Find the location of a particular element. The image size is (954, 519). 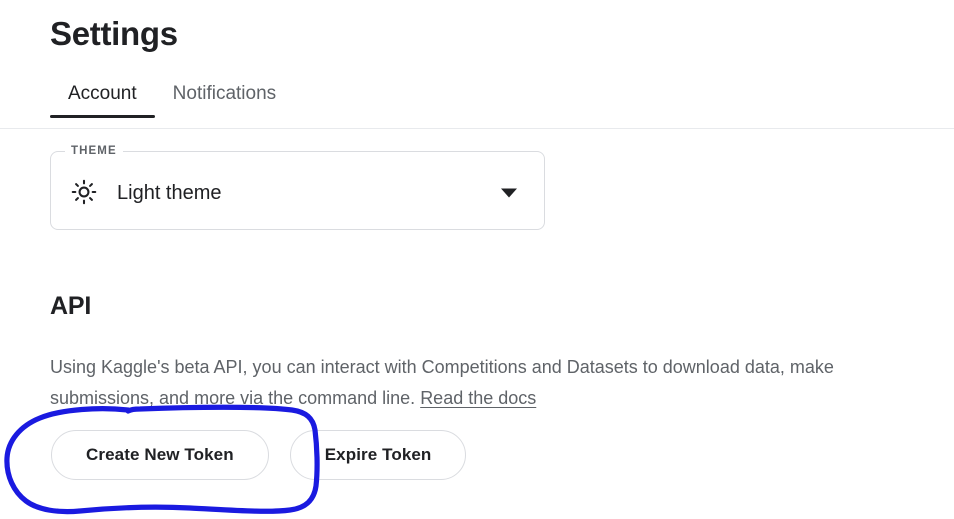

sun-icon is located at coordinates (84, 192).